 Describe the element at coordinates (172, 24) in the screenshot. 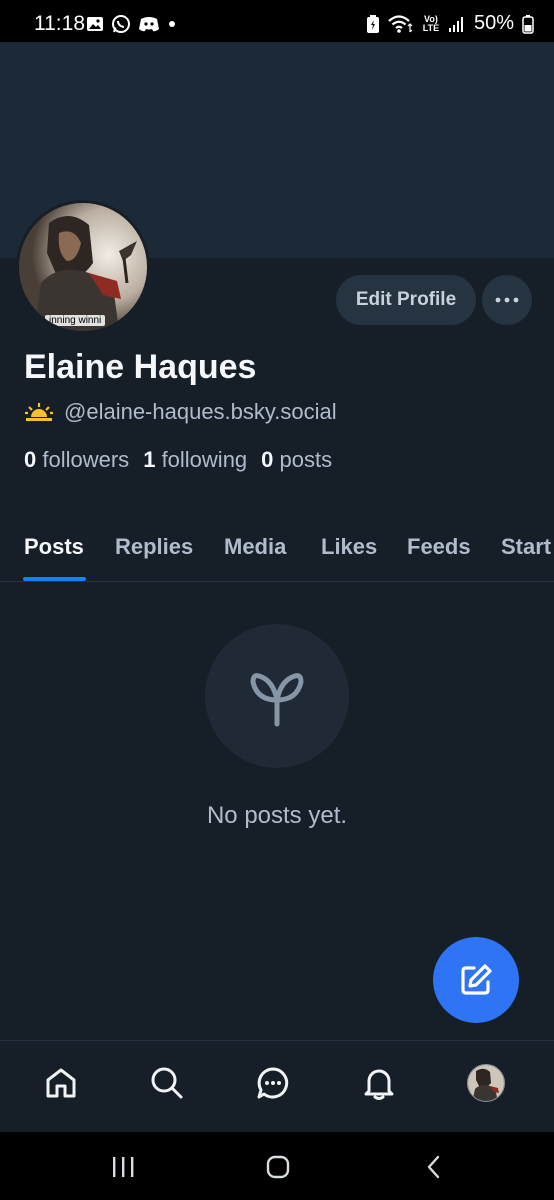

I see `dot-icon` at that location.